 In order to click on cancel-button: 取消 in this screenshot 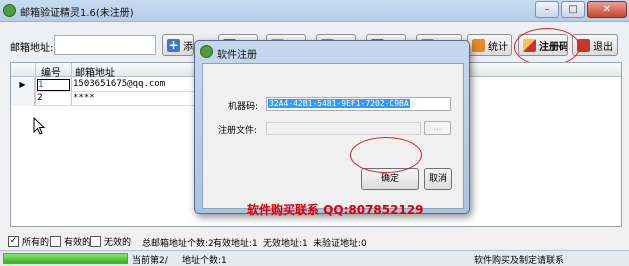, I will do `click(438, 179)`.